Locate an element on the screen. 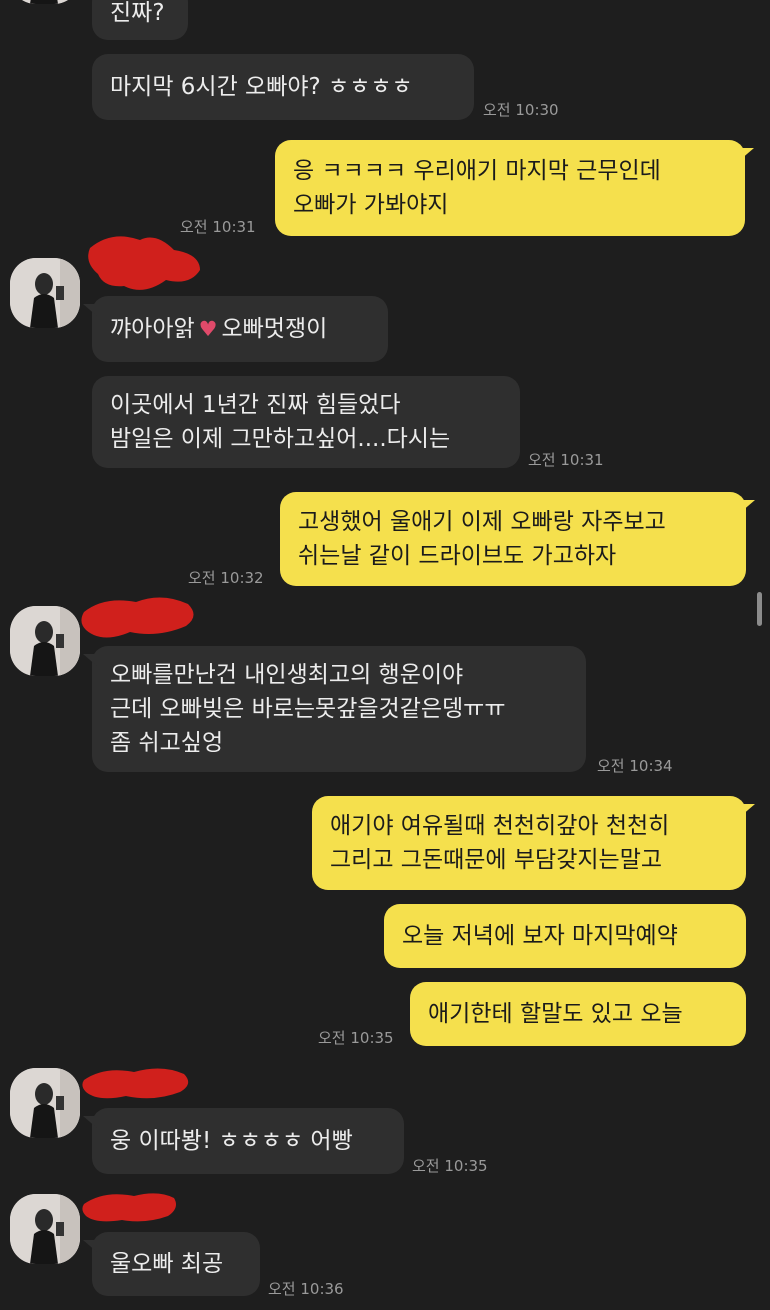 The height and width of the screenshot is (1310, 770). message-bubble-incoming: 꺄아아앍 ♥ 오빠멋쟁이 is located at coordinates (235, 329).